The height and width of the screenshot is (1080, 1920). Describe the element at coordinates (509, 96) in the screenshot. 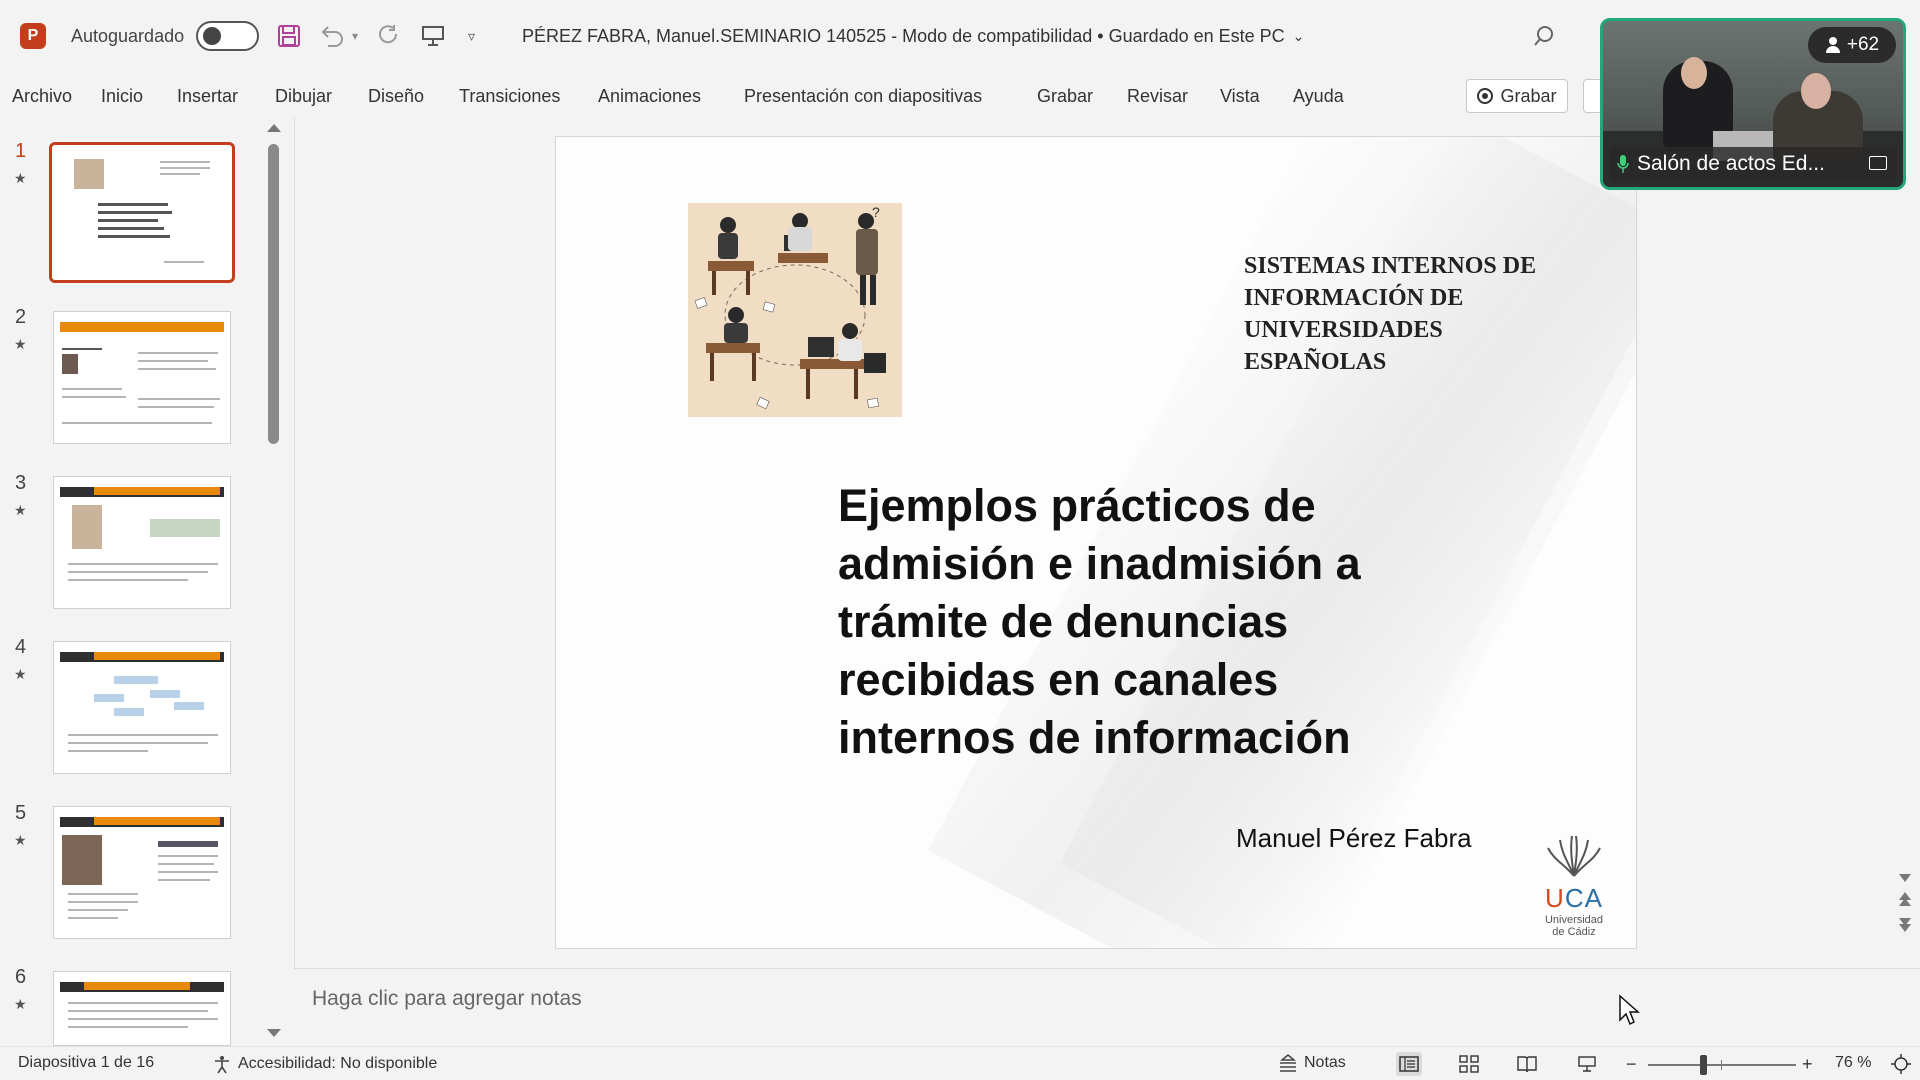

I see `tab-transiciones: Transiciones` at that location.